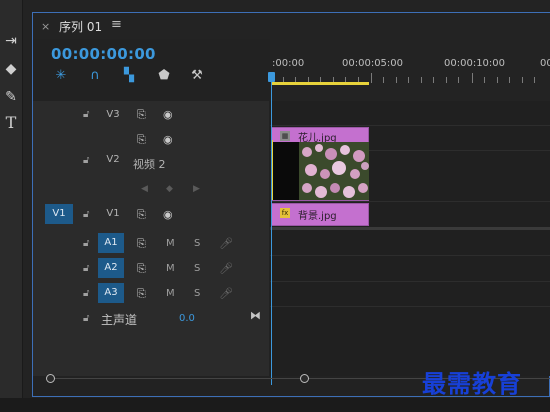 This screenshot has width=550, height=412. I want to click on source-patch-v1: V1, so click(59, 214).